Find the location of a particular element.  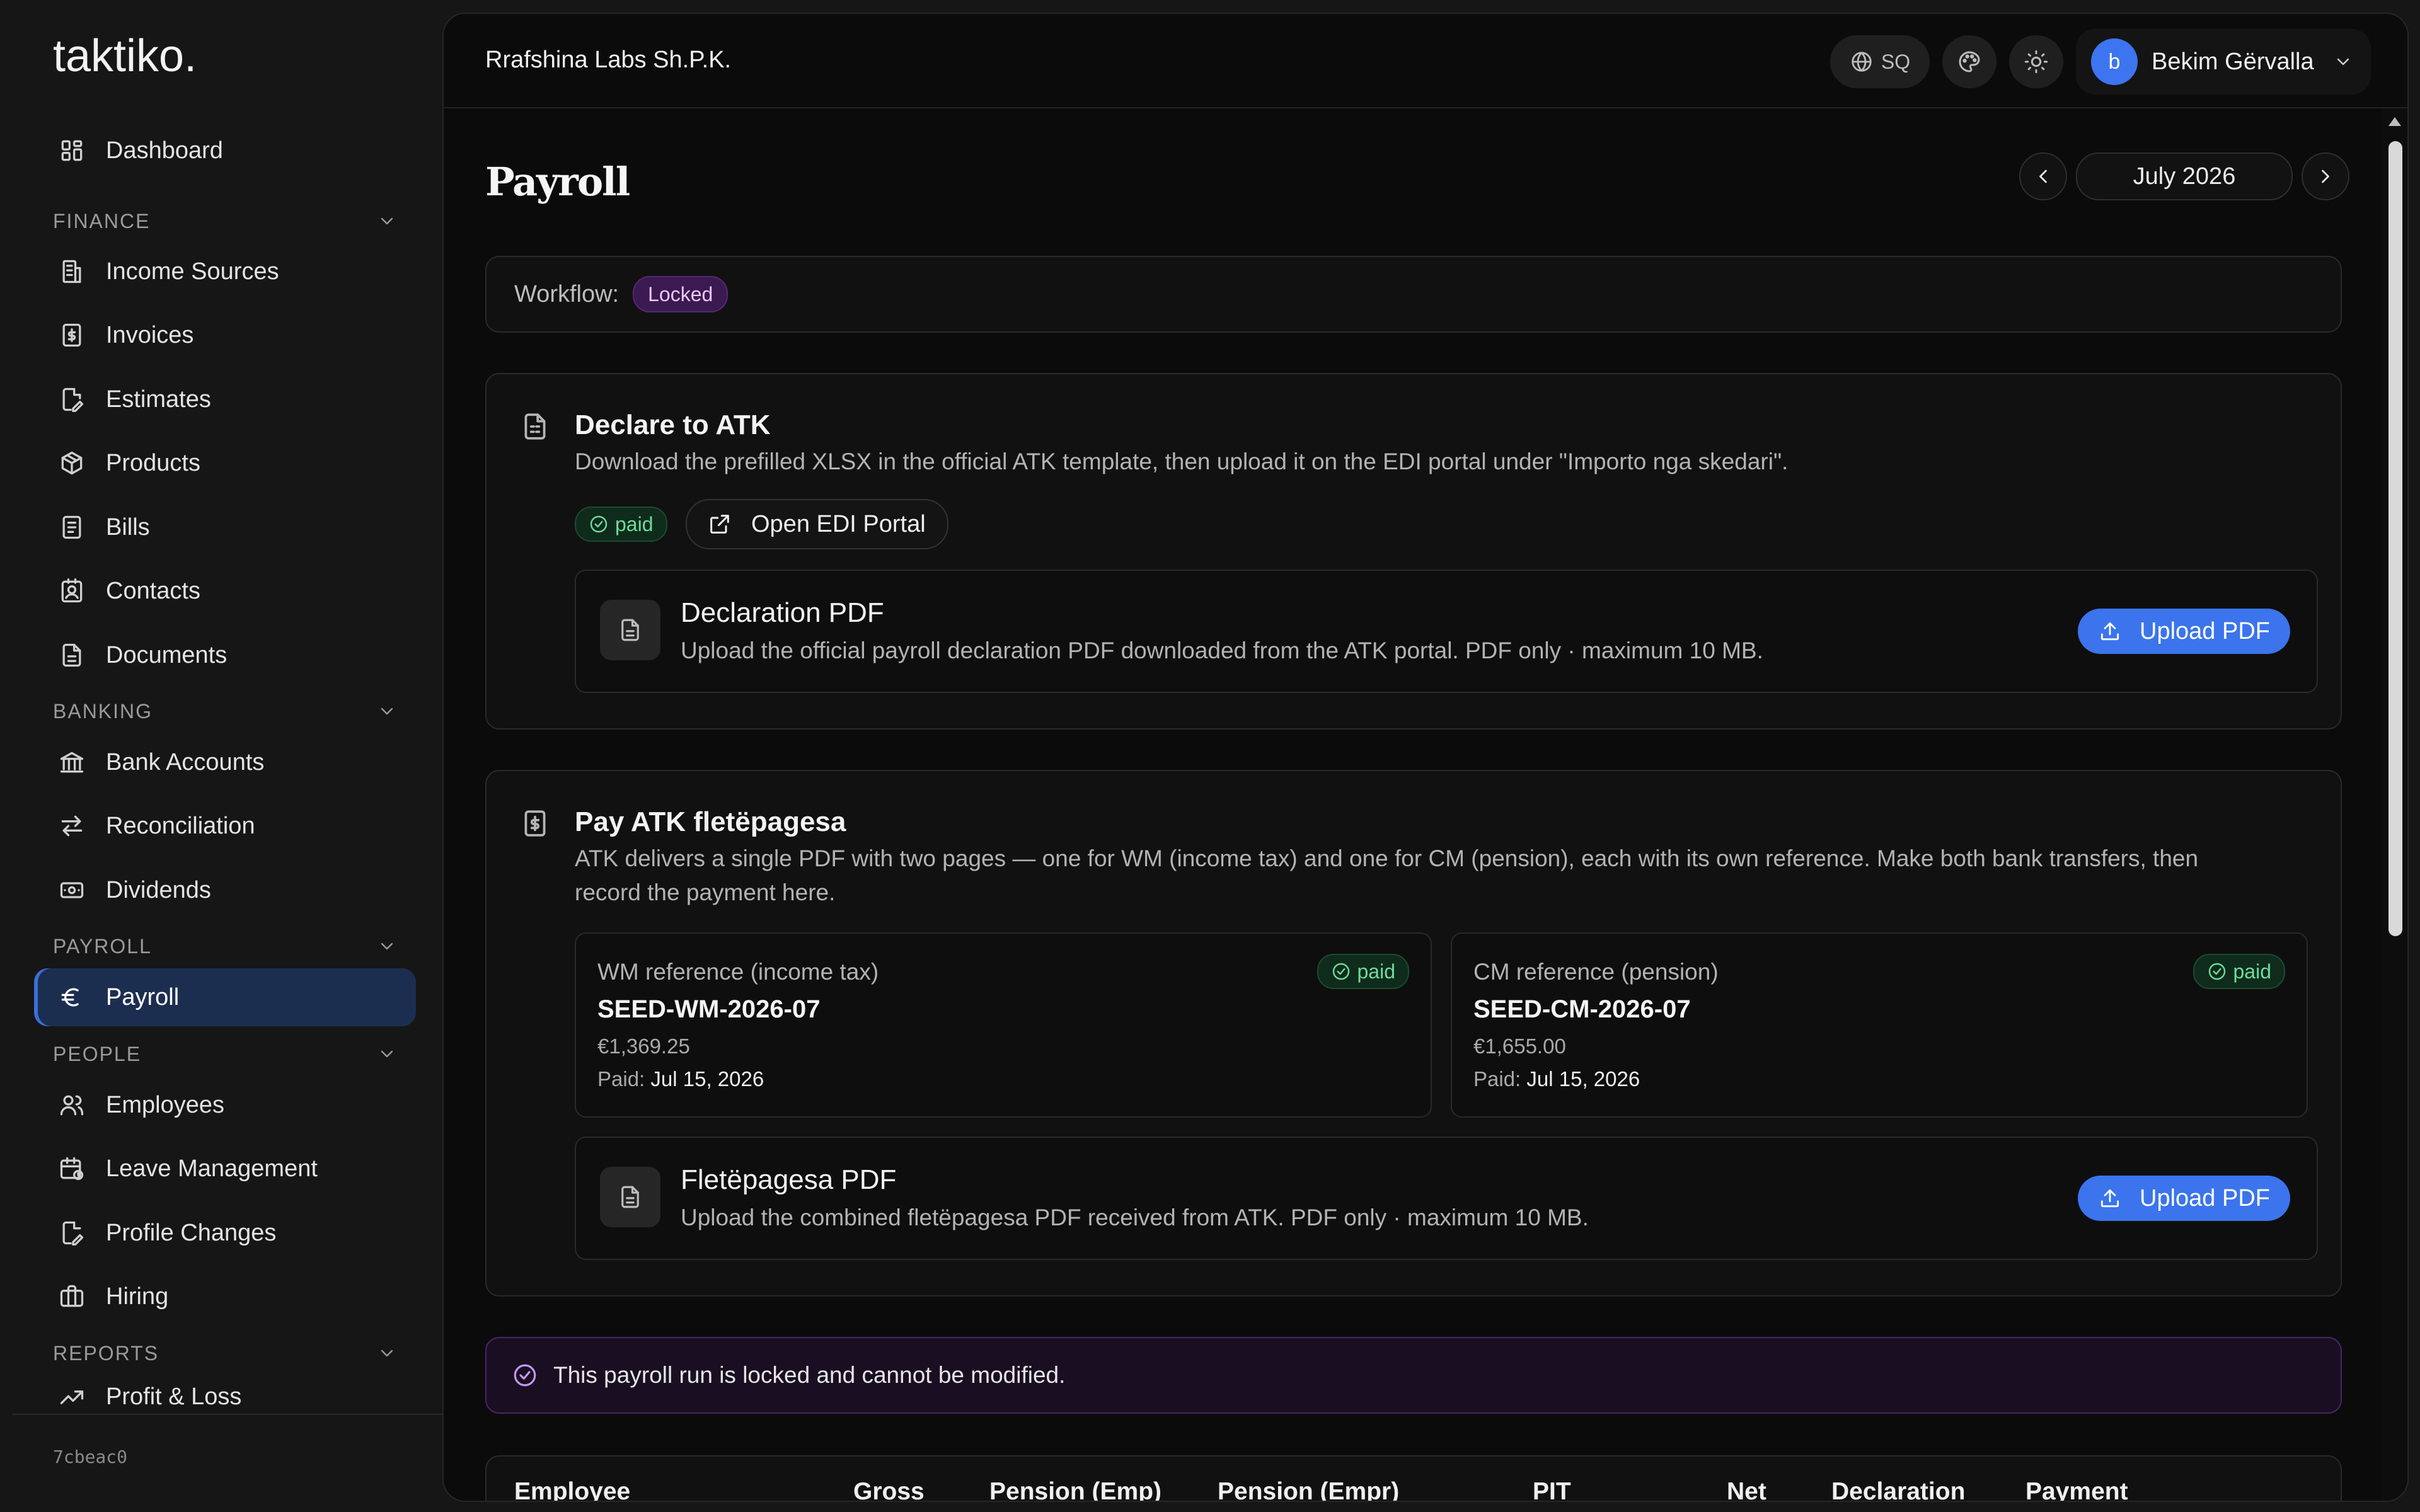

sidebar-item-dashboard: Dashboard is located at coordinates (225, 151).